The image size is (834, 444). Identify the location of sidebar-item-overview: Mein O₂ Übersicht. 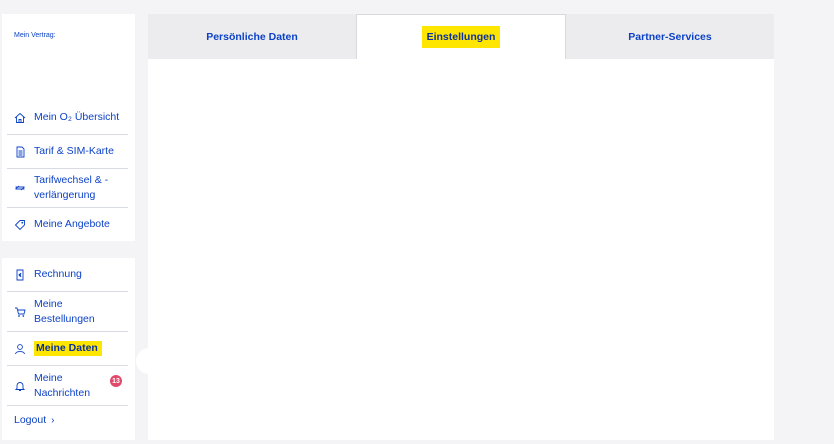
(67, 118).